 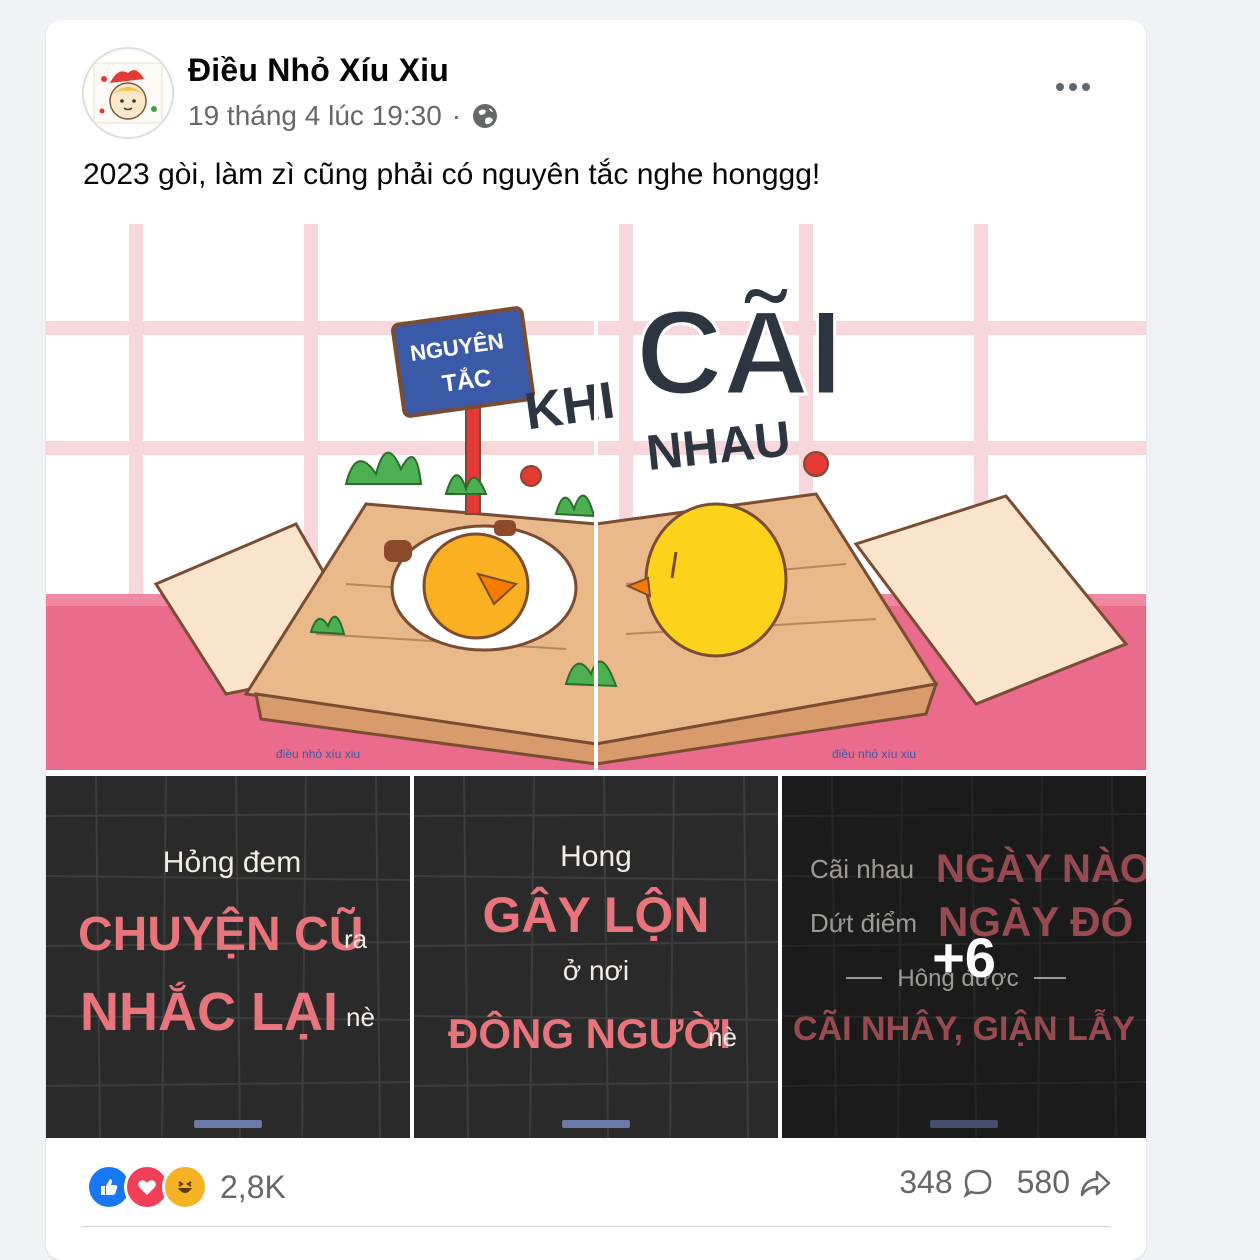 I want to click on thumbnail-2: Hong GÂY LỘN ở nơi ĐÔNG NGƯỜI nè, so click(x=596, y=957).